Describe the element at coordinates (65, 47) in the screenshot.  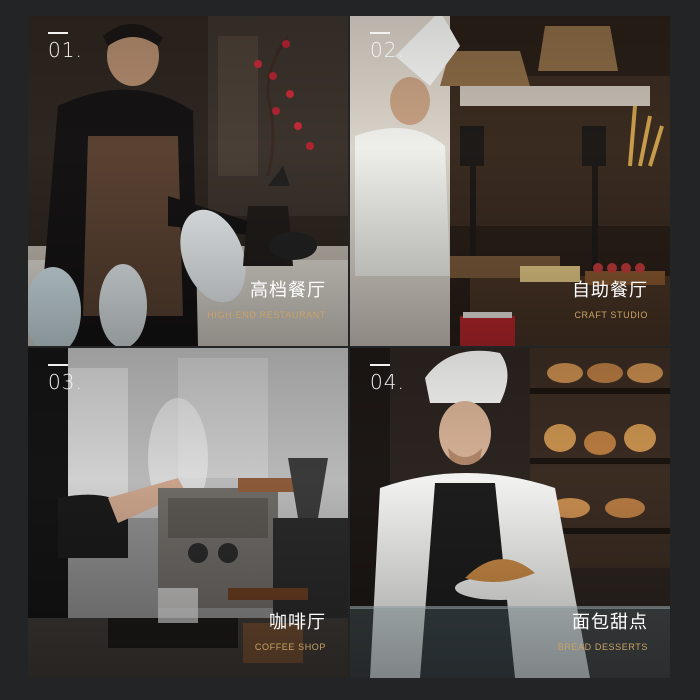
I see `tile-number: 01.` at that location.